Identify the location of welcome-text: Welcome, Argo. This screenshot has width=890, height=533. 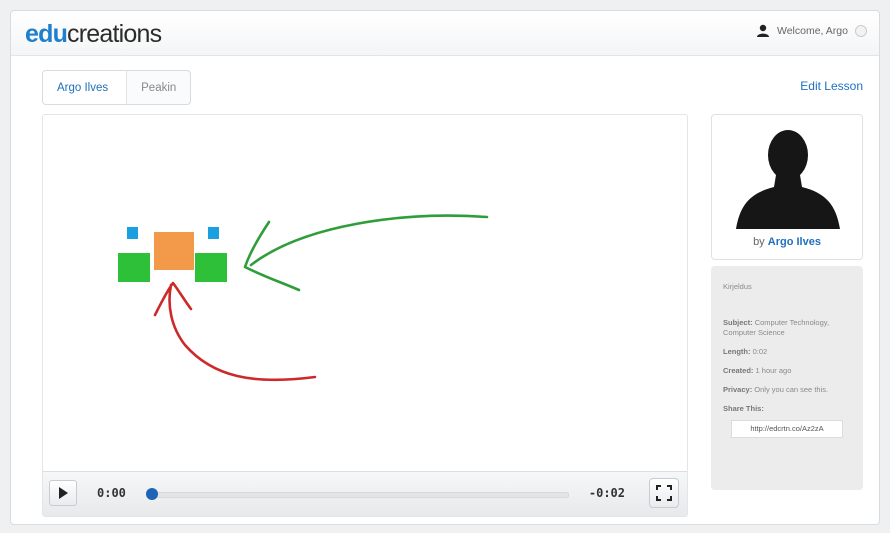
(812, 31).